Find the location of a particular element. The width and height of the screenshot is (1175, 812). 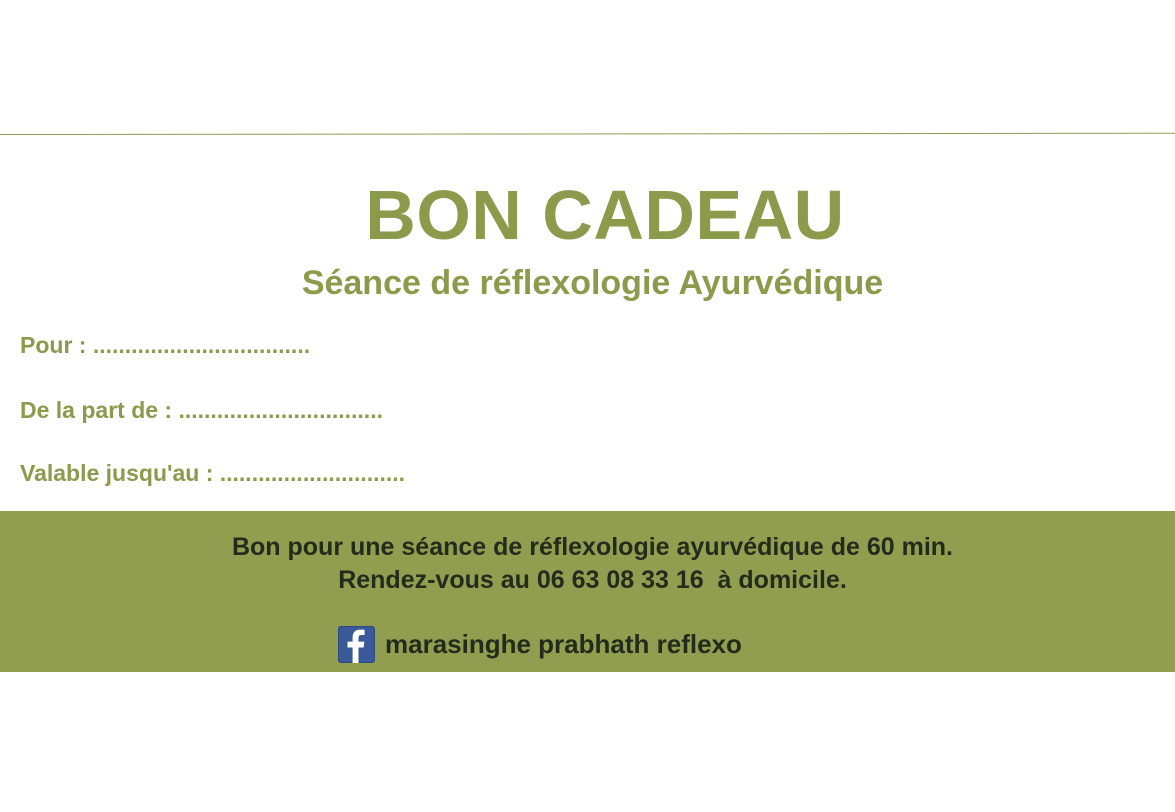

social-link: marasinghe prabhath reflexo is located at coordinates (540, 644).